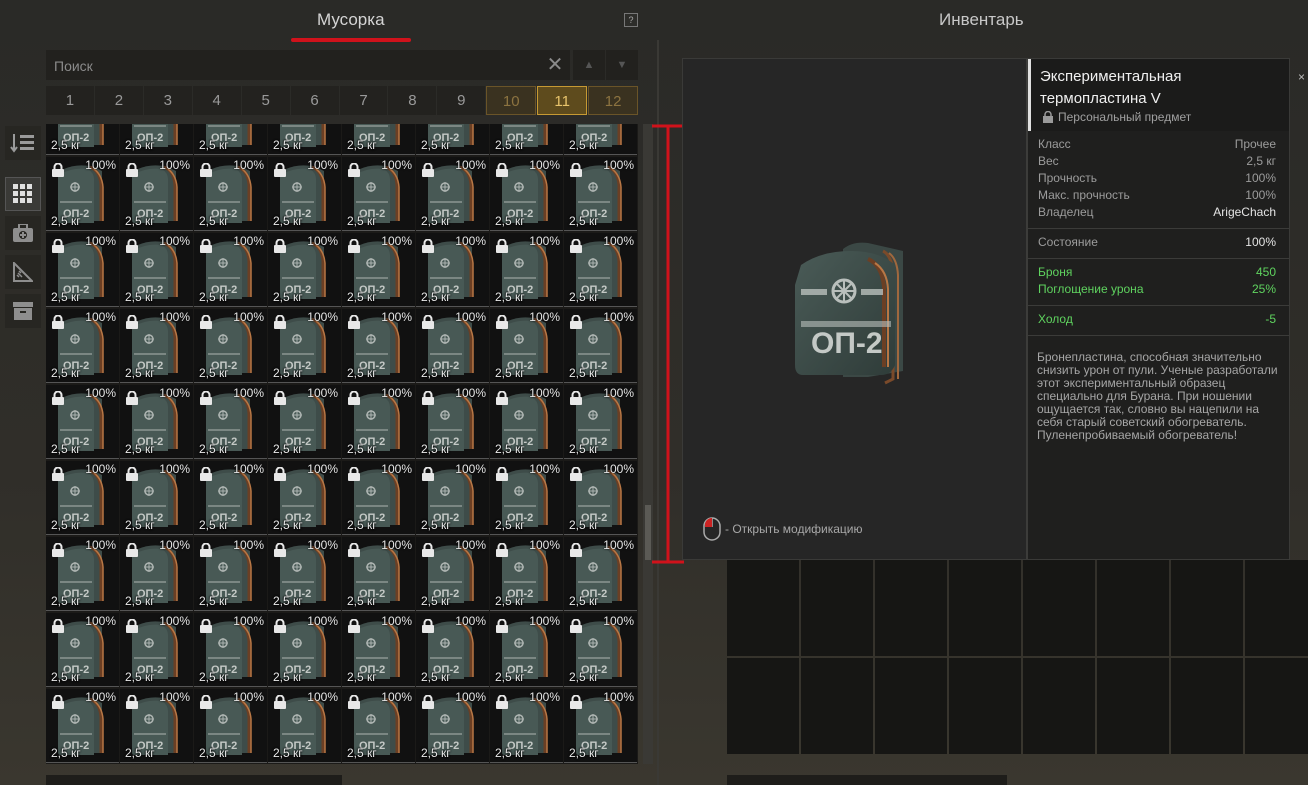 This screenshot has height=785, width=1308. What do you see at coordinates (167, 100) in the screenshot?
I see `page-3: 3` at bounding box center [167, 100].